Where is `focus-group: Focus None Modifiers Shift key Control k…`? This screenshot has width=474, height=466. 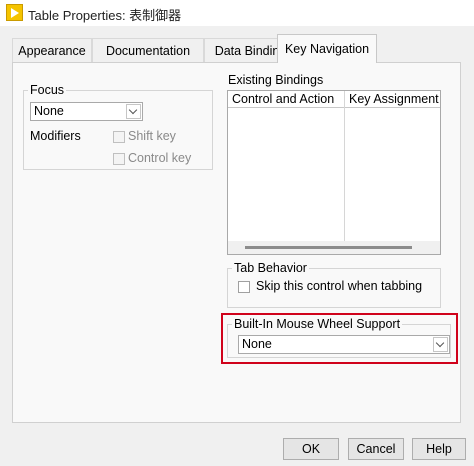 focus-group: Focus None Modifiers Shift key Control k… is located at coordinates (118, 126).